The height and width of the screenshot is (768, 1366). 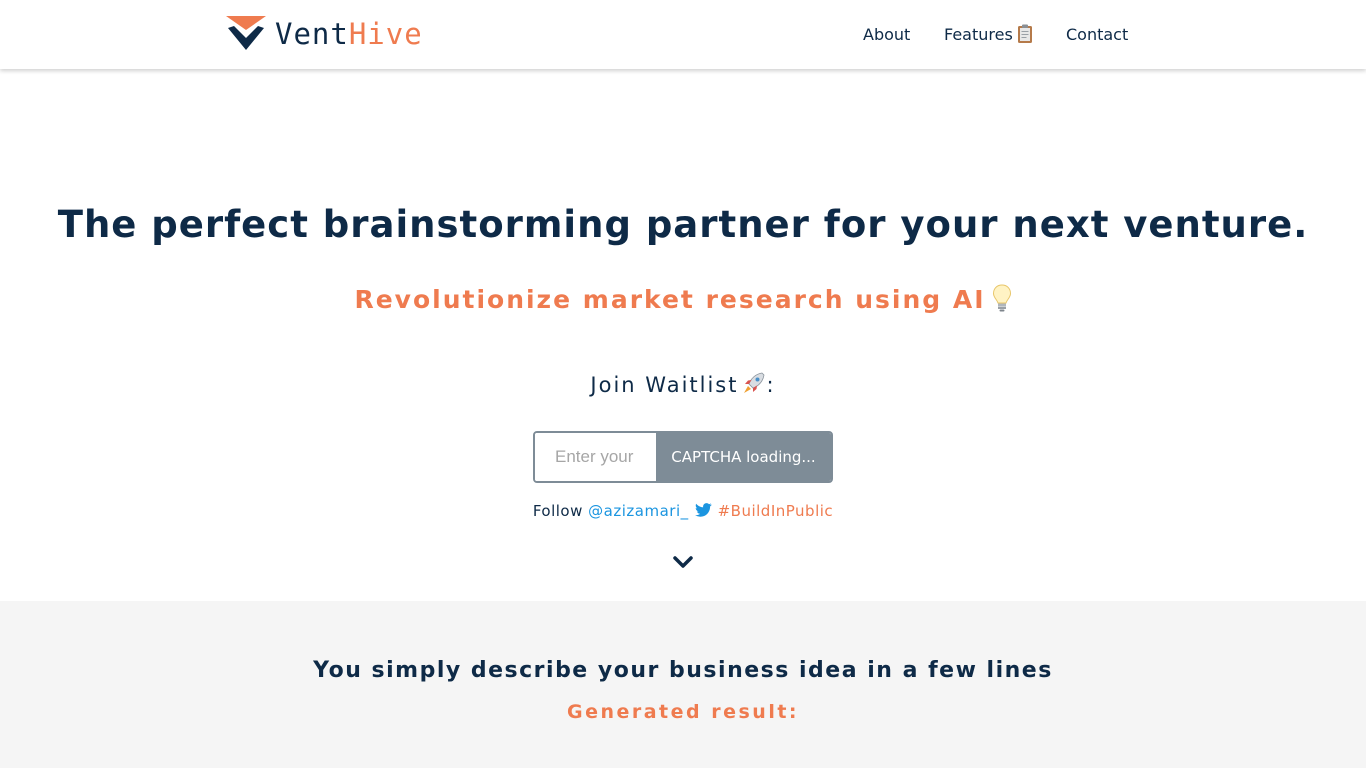 I want to click on nav-link-features: Features, so click(x=988, y=35).